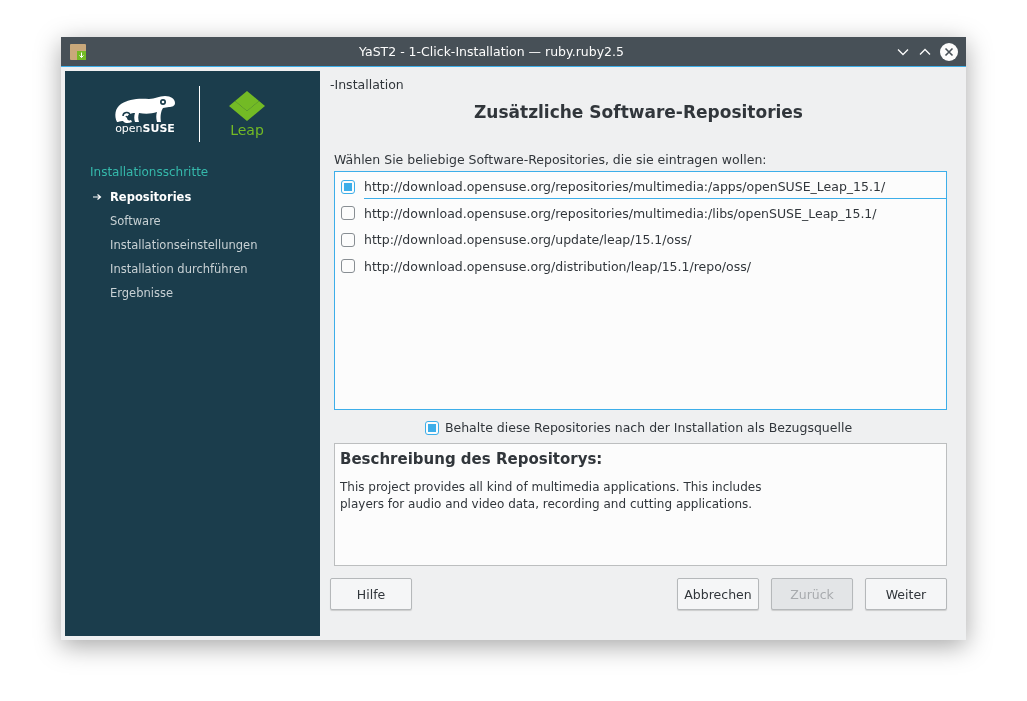  Describe the element at coordinates (648, 427) in the screenshot. I see `checkbox-label: Behalte diese Repositories nach der Installation als Bezugsquelle` at that location.